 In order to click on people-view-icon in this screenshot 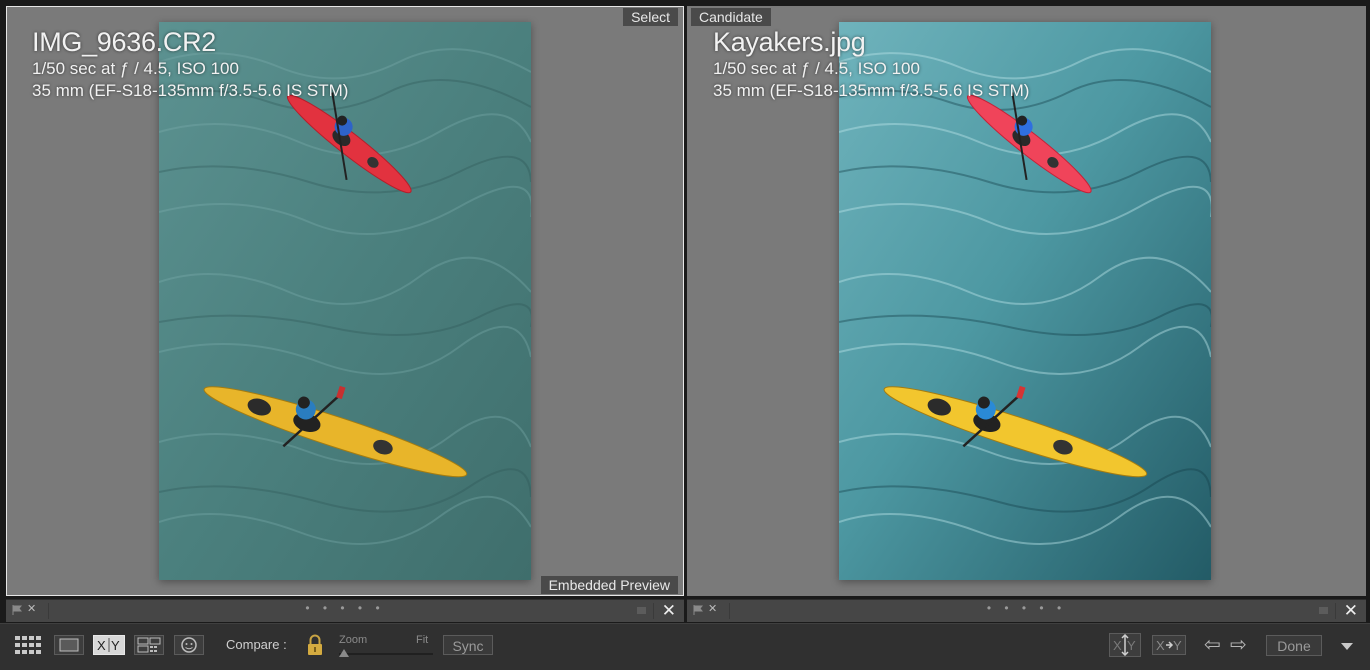, I will do `click(189, 645)`.